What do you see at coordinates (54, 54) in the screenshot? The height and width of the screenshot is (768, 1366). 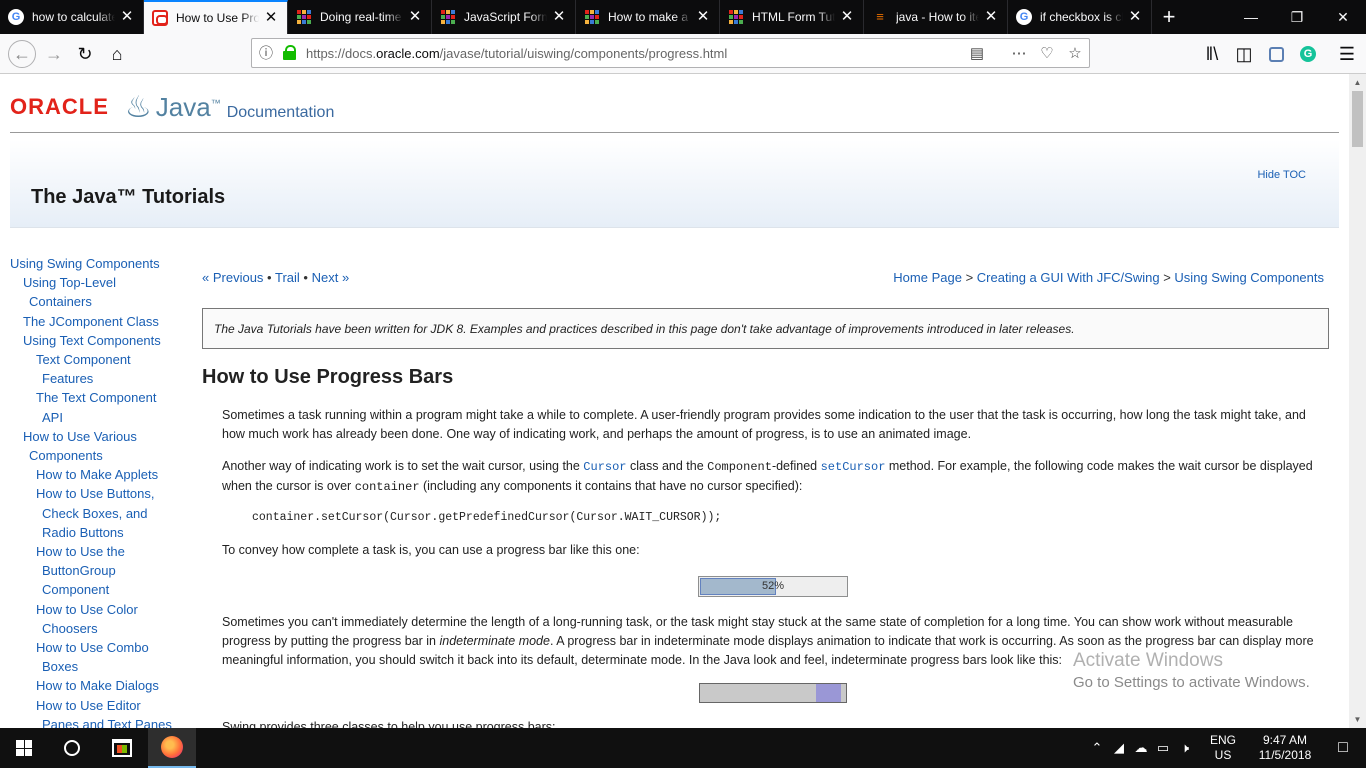 I see `forward-button: →` at bounding box center [54, 54].